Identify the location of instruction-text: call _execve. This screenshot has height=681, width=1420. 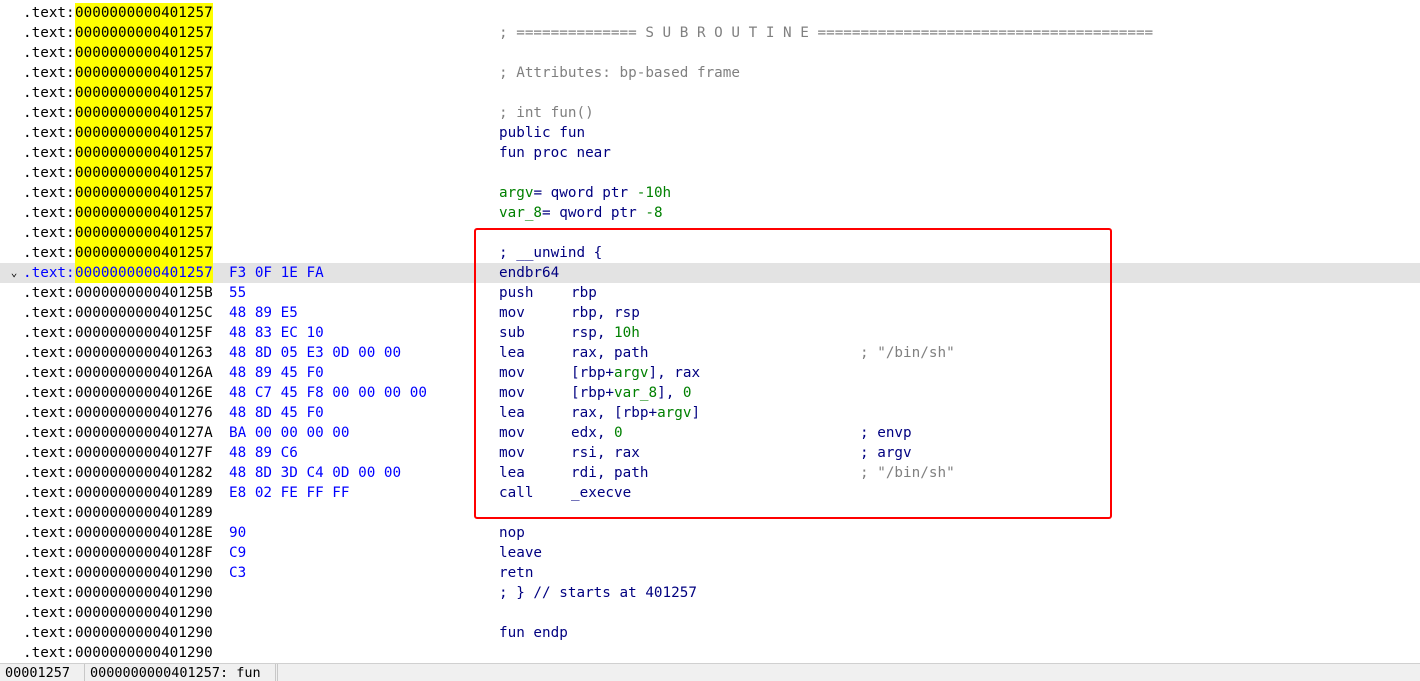
(565, 493).